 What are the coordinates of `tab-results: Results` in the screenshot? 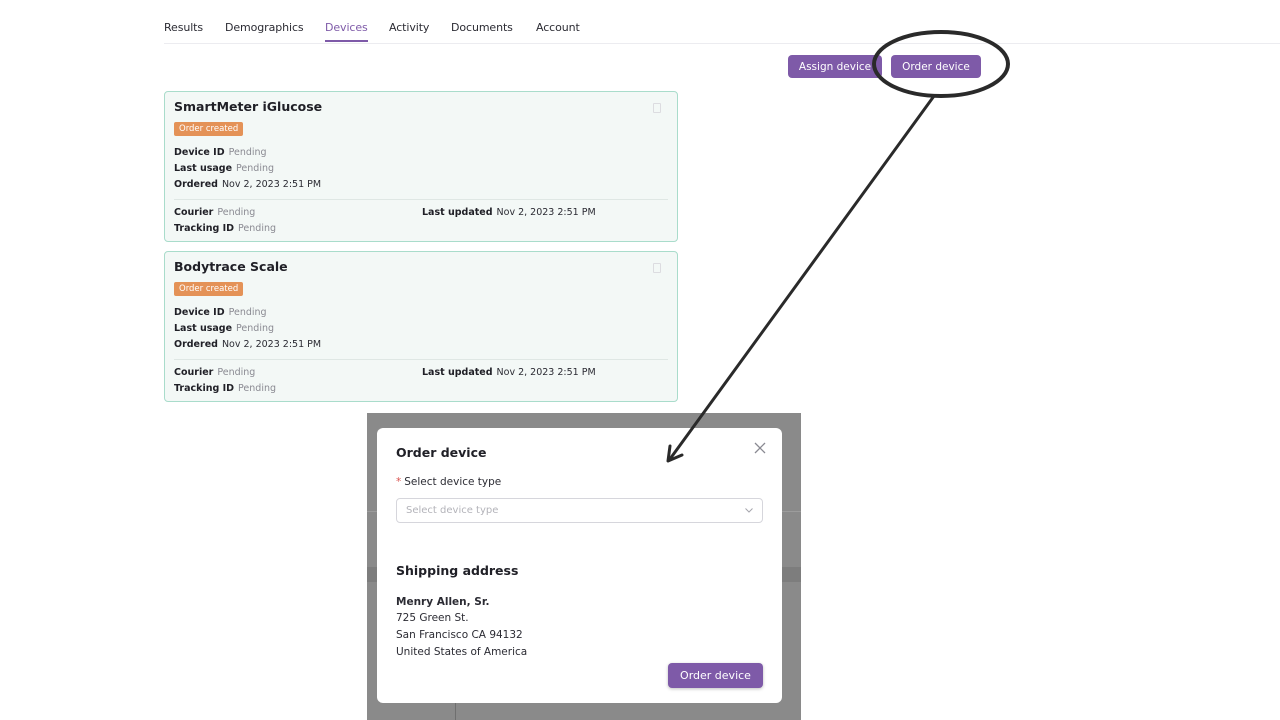 It's located at (183, 30).